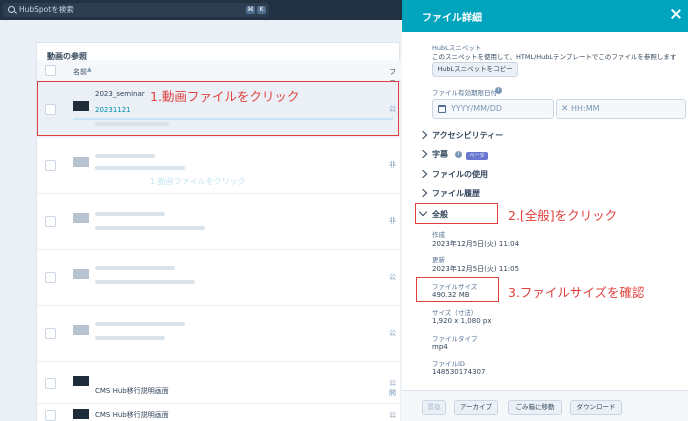 The width and height of the screenshot is (688, 421). Describe the element at coordinates (462, 321) in the screenshot. I see `dimensions-value: 1,920 x 1,080 px` at that location.